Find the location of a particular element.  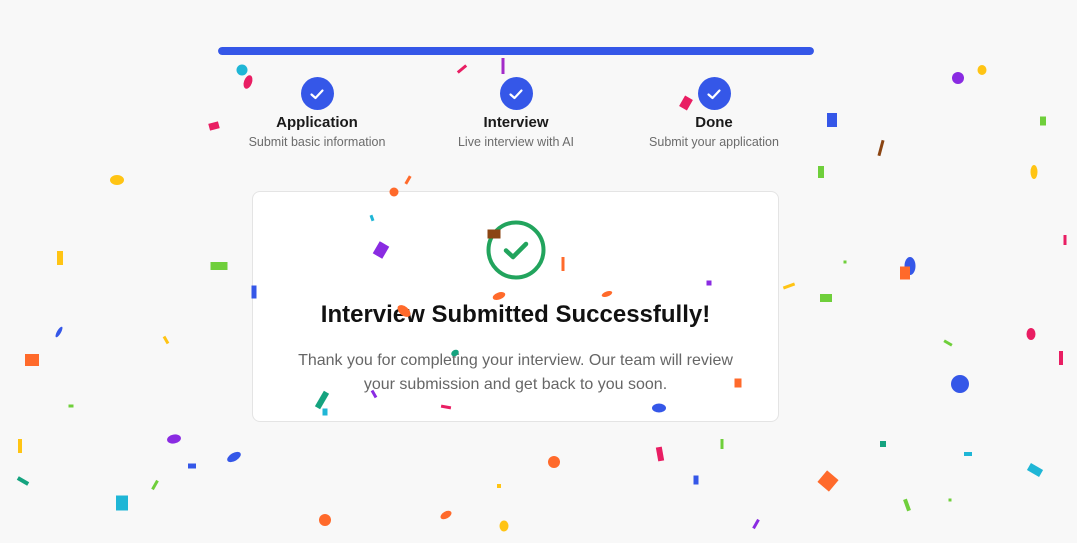

step-done: Done Submit your application is located at coordinates (714, 113).